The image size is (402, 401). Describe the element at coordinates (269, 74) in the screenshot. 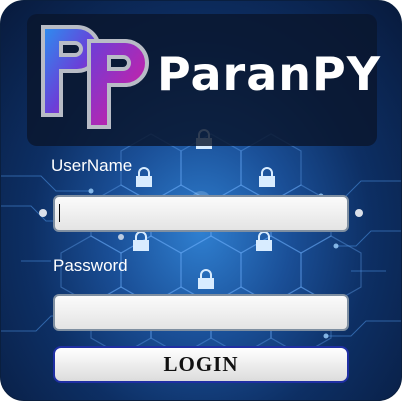

I see `brand-name: ParanPY` at that location.